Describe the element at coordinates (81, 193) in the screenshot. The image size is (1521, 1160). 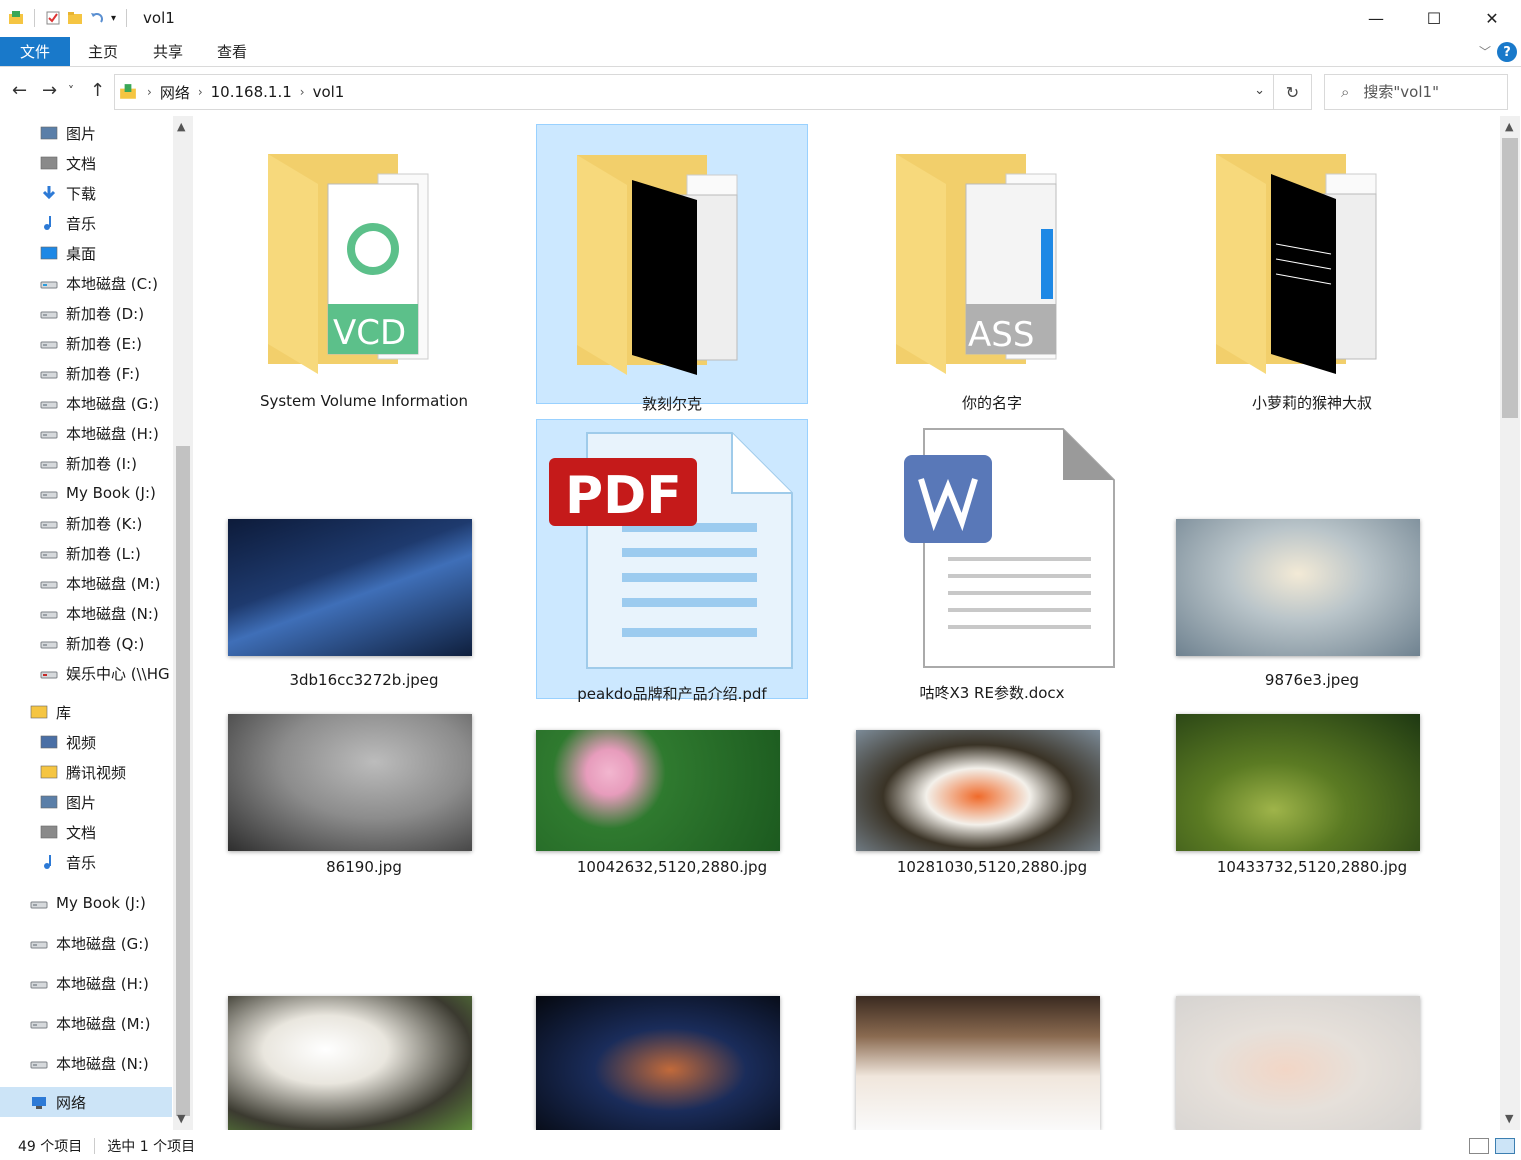
I see `sidebar-item-label: 下载` at that location.